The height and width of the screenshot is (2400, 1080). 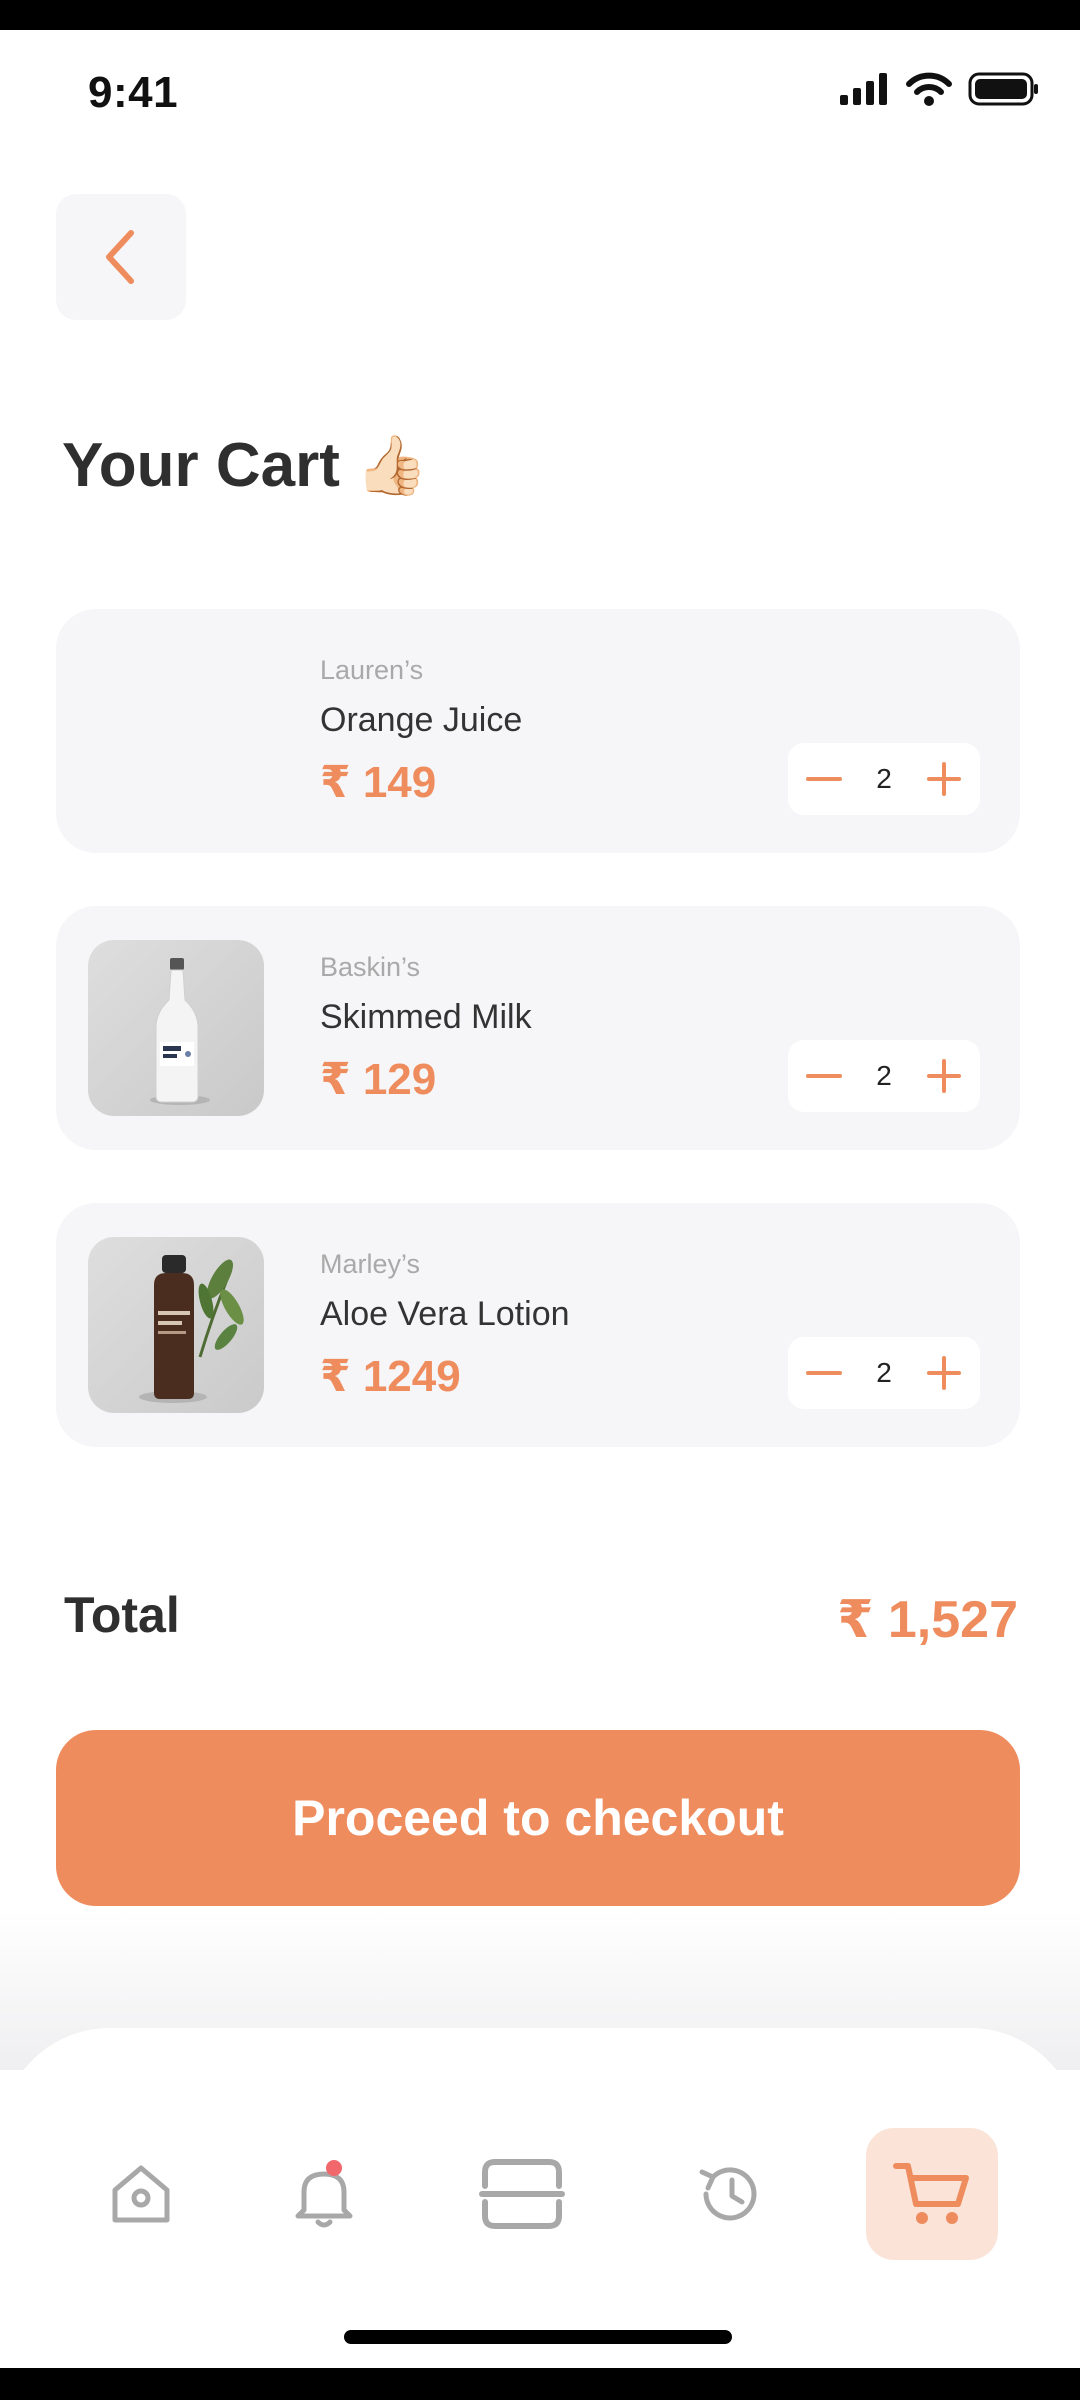 I want to click on chevron-left-icon, so click(x=120, y=257).